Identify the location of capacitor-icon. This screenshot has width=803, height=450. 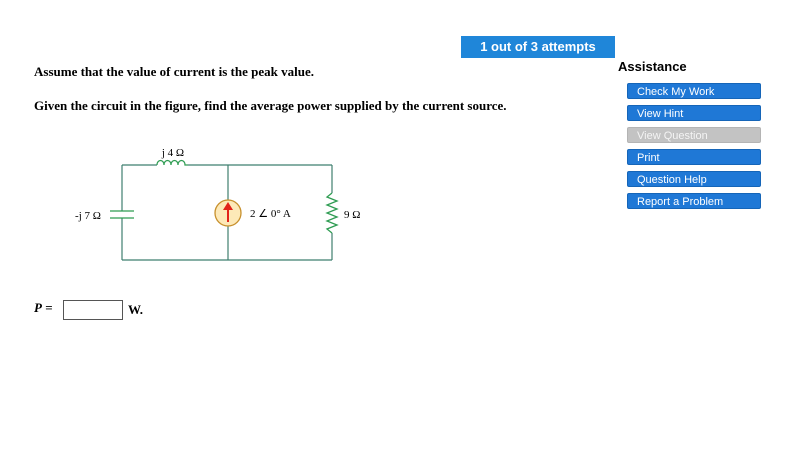
(122, 214).